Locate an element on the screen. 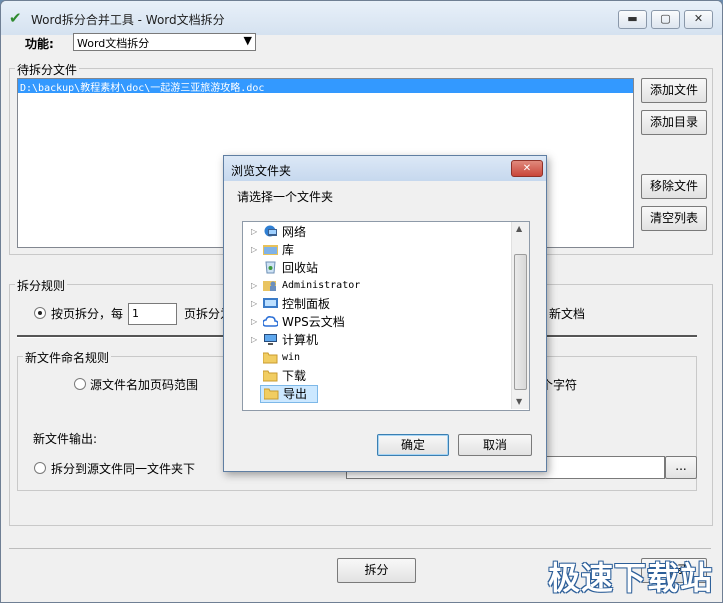 Image resolution: width=723 pixels, height=603 pixels. dialog-title: 浏览文件夹 is located at coordinates (261, 171).